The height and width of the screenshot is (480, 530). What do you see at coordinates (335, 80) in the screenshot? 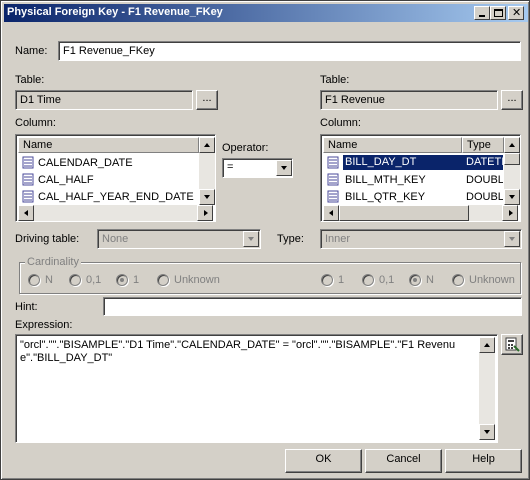
I see `right-table-label: Table:` at bounding box center [335, 80].